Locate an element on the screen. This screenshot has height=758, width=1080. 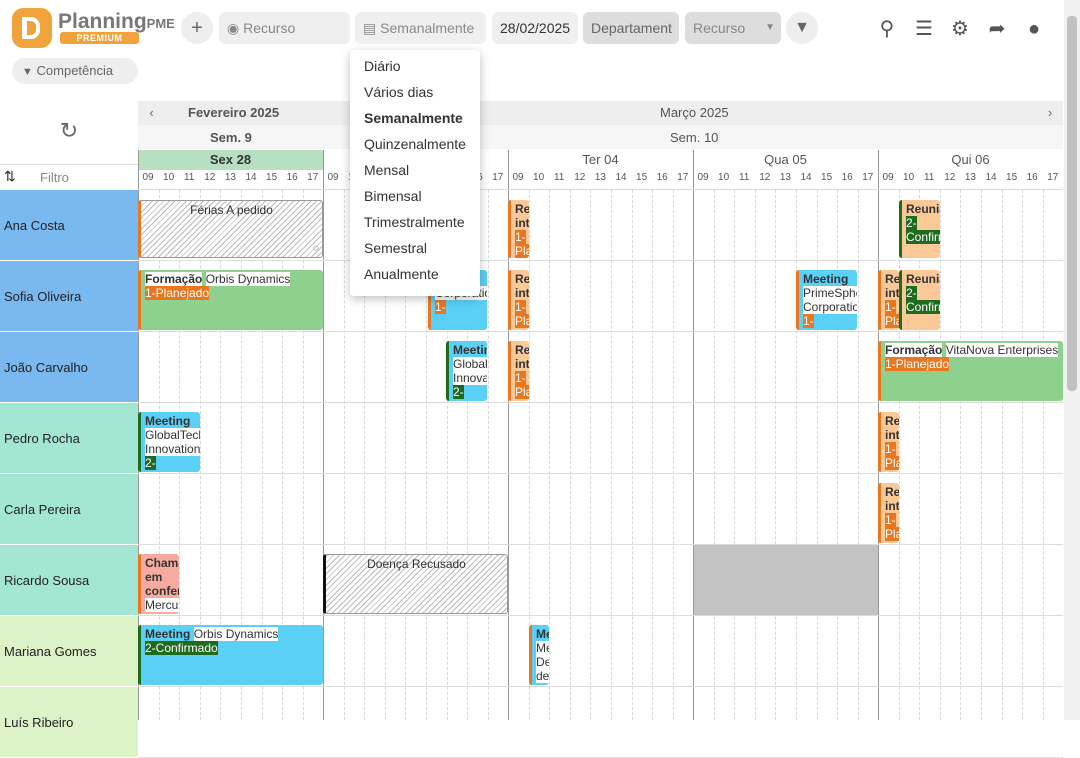
menu-item: Vários dias is located at coordinates (398, 92).